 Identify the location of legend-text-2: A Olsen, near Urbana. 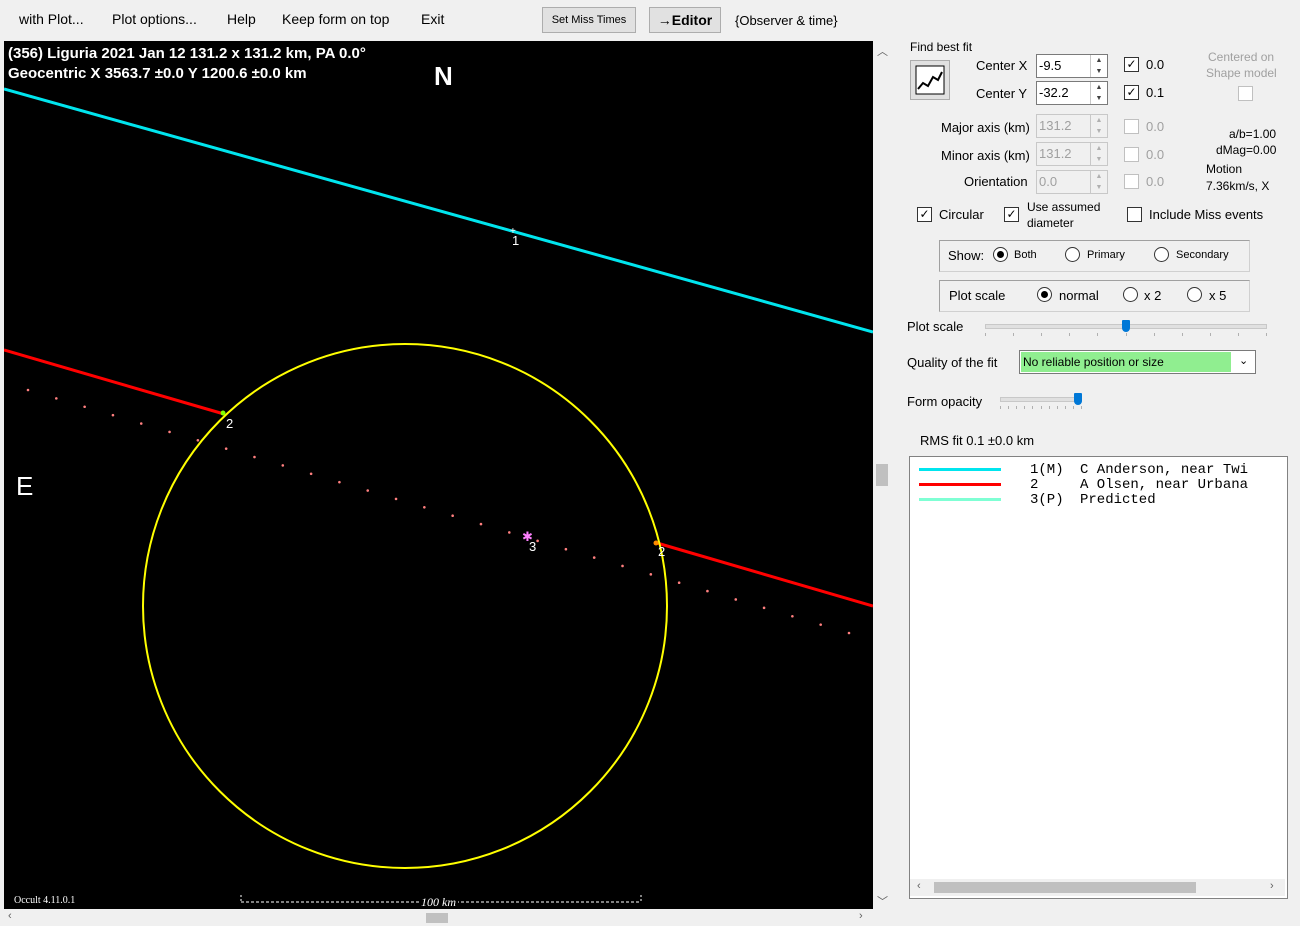
(1164, 485).